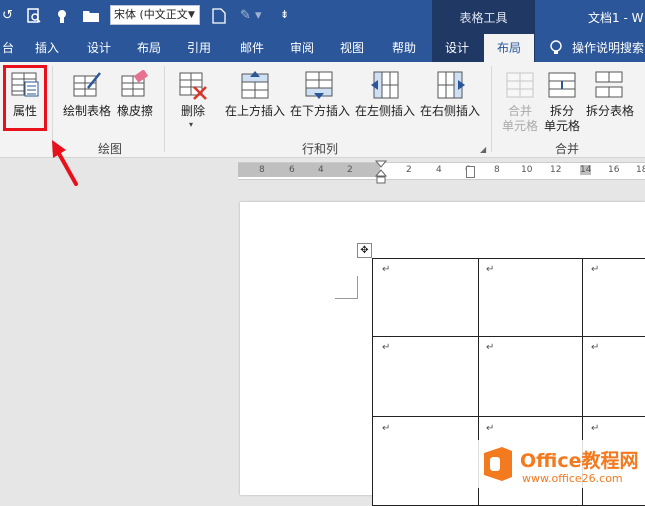 Image resolution: width=645 pixels, height=506 pixels. Describe the element at coordinates (509, 48) in the screenshot. I see `tab-table-layout: 布局` at that location.